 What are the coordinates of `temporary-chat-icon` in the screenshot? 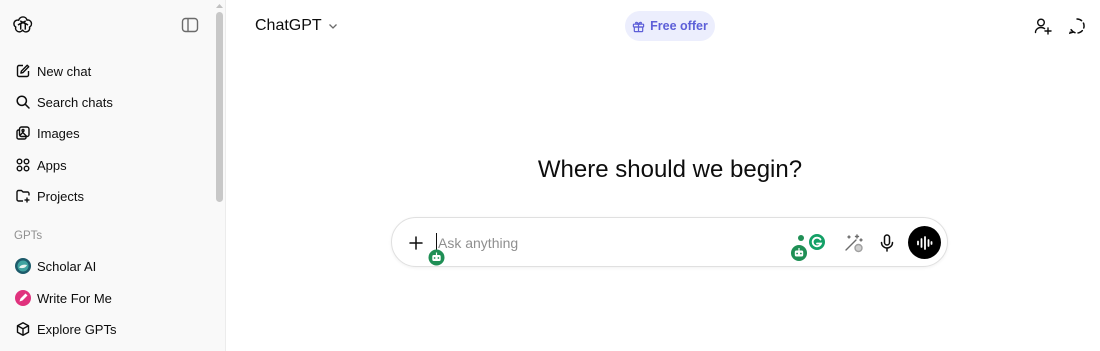 It's located at (1077, 26).